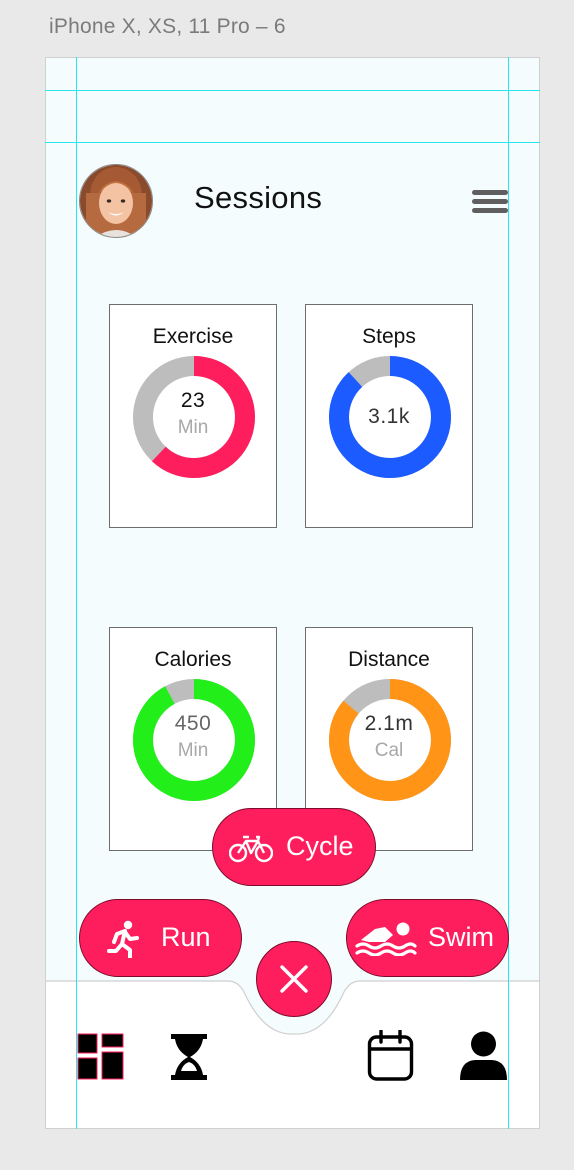  What do you see at coordinates (193, 659) in the screenshot?
I see `card-title: Calories` at bounding box center [193, 659].